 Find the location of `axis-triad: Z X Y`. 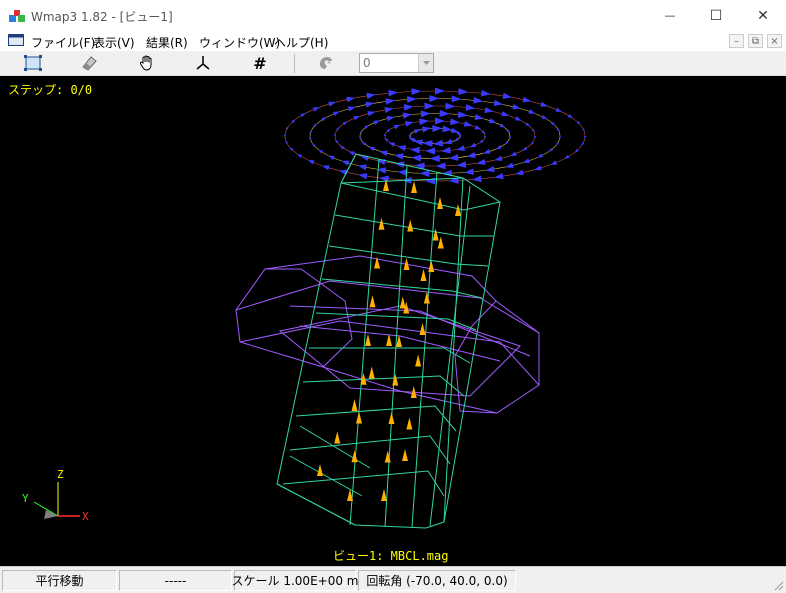

axis-triad: Z X Y is located at coordinates (55, 495).